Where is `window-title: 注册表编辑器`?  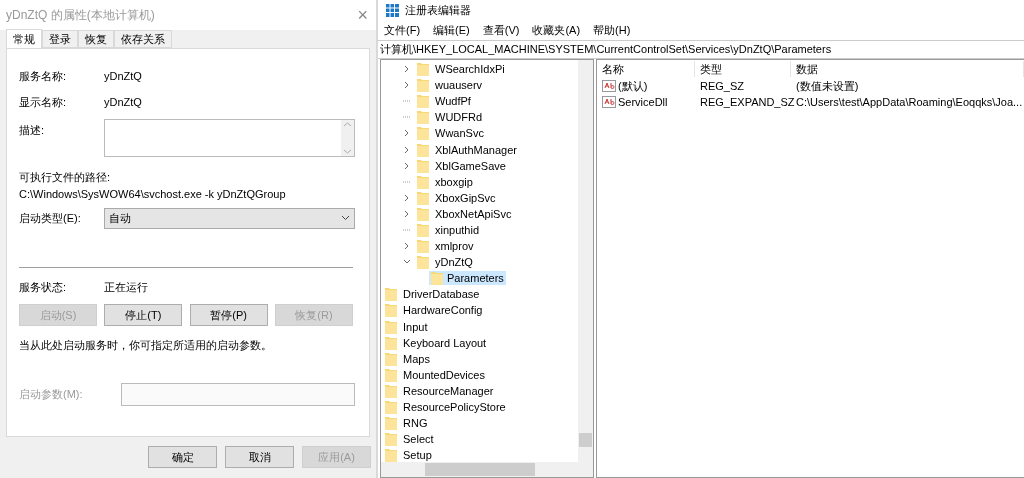 window-title: 注册表编辑器 is located at coordinates (438, 10).